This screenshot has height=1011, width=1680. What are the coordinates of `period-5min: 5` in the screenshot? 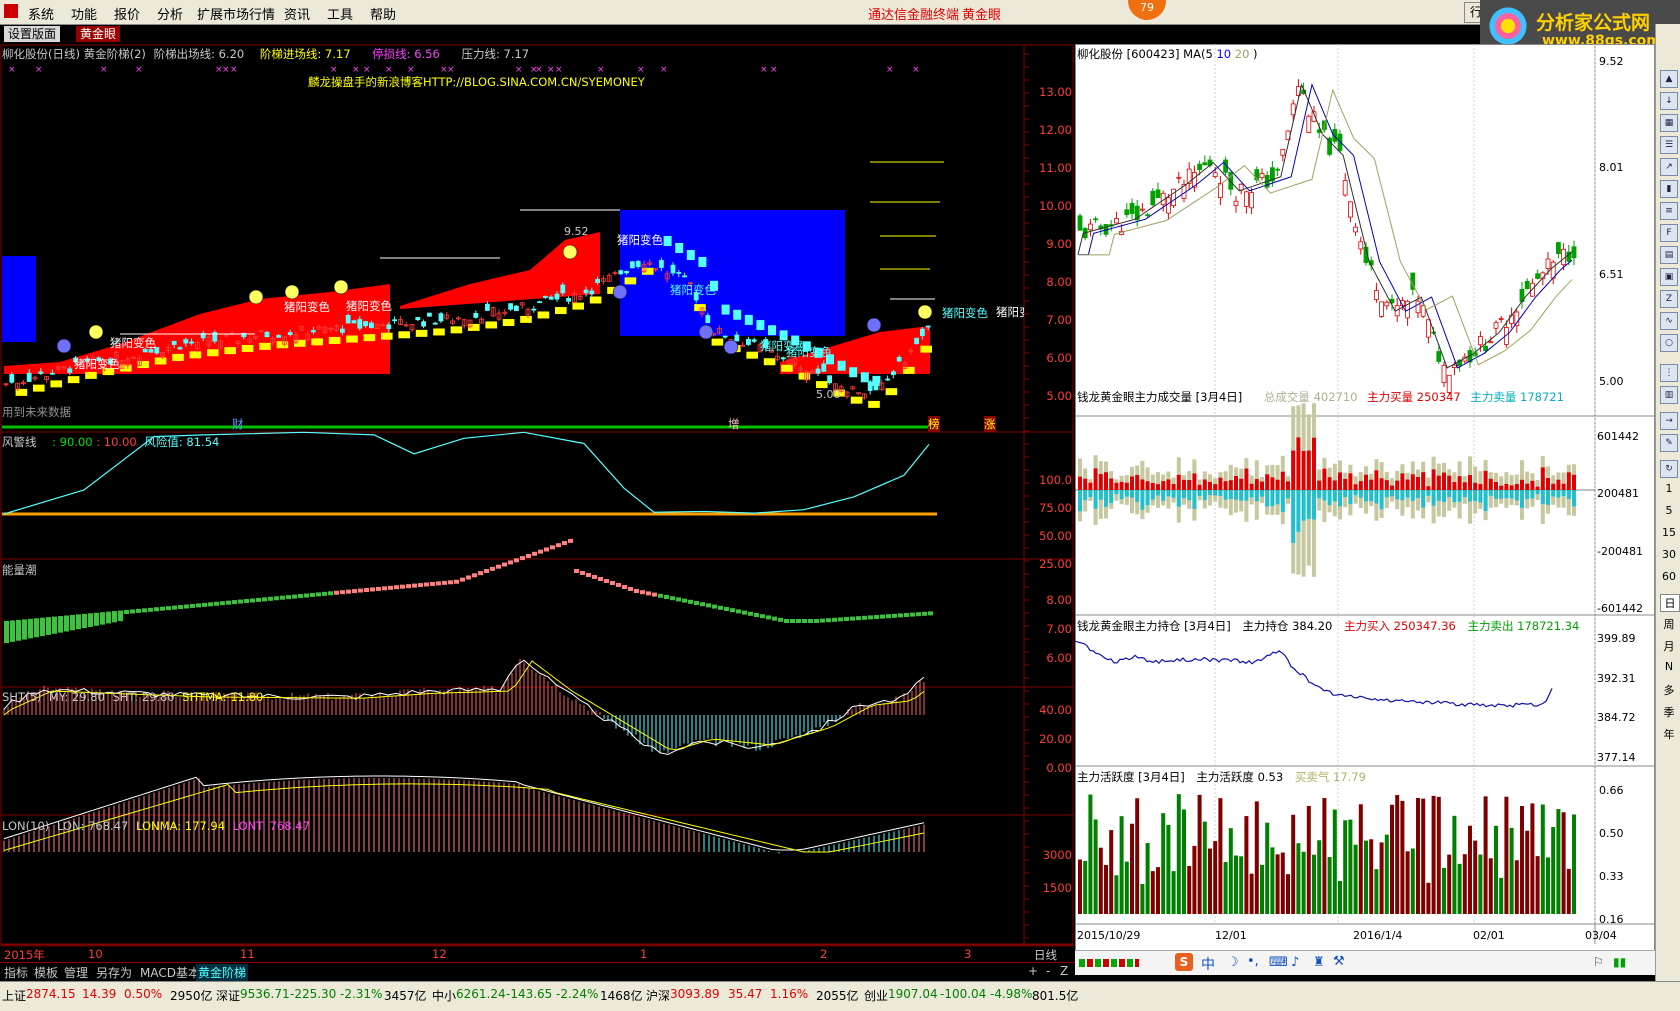 It's located at (1669, 510).